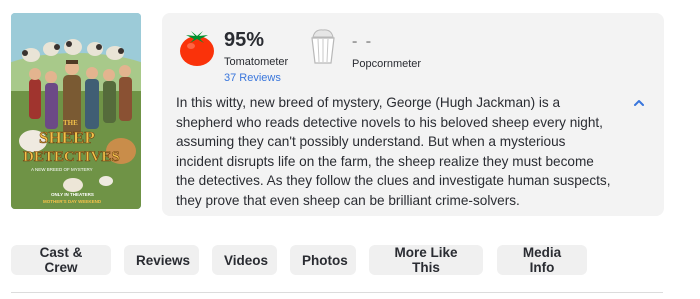 The height and width of the screenshot is (299, 700). What do you see at coordinates (323, 46) in the screenshot?
I see `empty-popcorn-icon` at bounding box center [323, 46].